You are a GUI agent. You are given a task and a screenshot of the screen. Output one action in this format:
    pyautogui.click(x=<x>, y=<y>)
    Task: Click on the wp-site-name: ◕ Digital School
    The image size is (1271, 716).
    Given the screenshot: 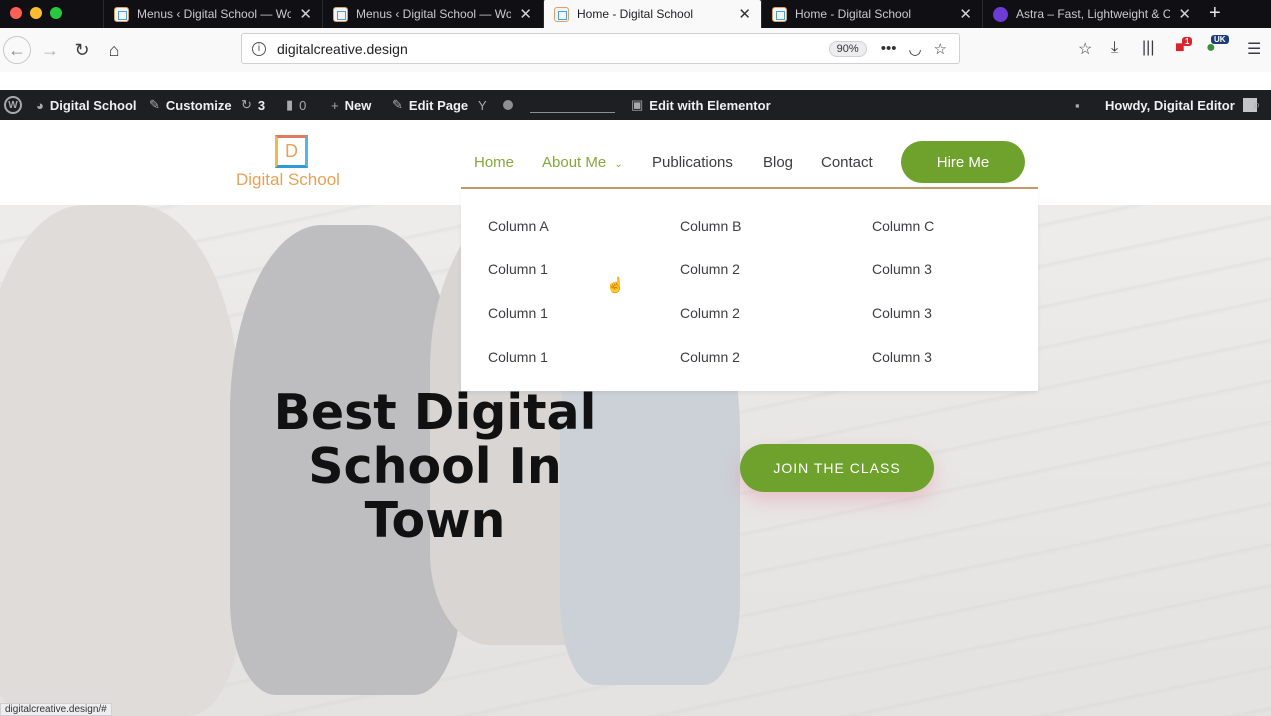 What is the action you would take?
    pyautogui.click(x=86, y=105)
    